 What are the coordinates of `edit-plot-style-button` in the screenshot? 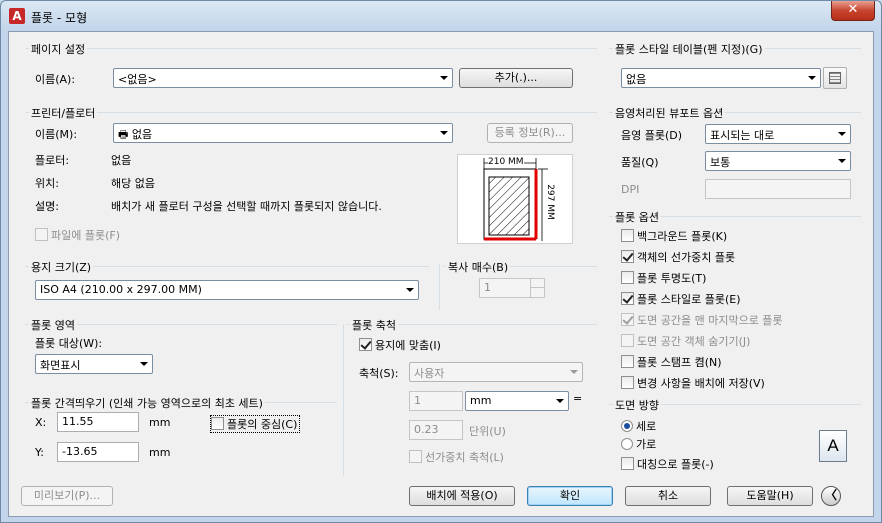 It's located at (835, 78).